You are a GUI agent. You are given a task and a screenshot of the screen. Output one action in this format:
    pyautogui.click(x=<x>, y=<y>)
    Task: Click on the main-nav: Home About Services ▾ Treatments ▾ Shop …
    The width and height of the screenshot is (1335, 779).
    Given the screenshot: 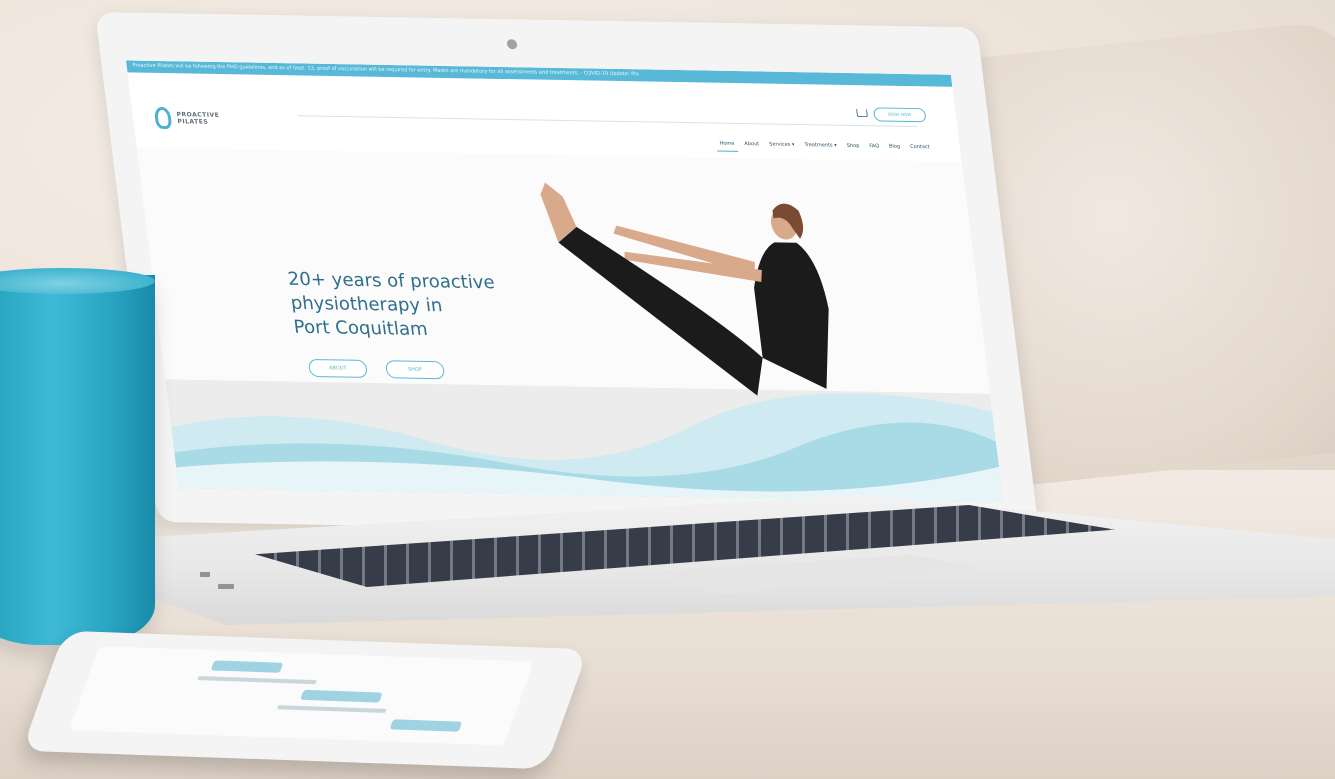 What is the action you would take?
    pyautogui.click(x=824, y=146)
    